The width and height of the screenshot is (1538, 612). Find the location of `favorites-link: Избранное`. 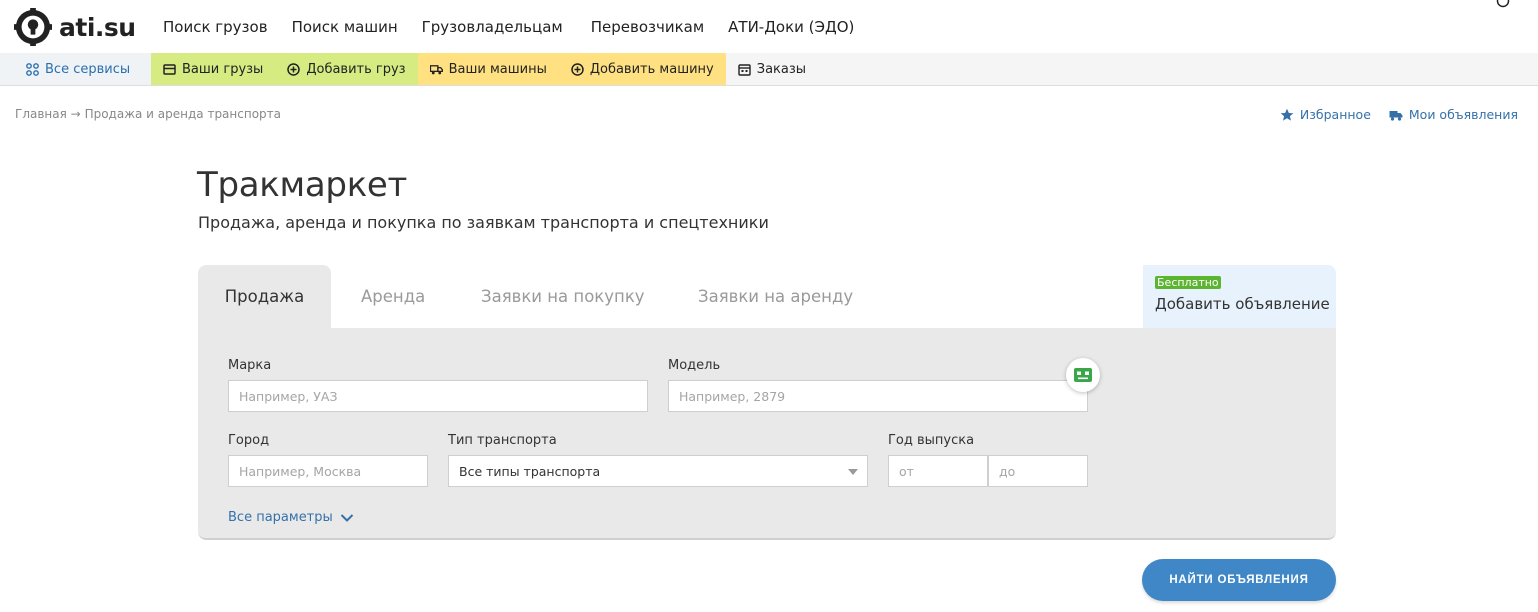

favorites-link: Избранное is located at coordinates (1325, 114).